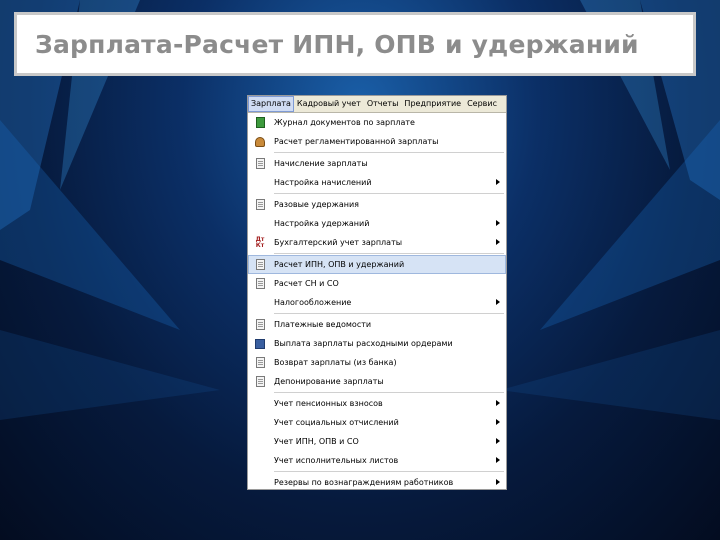  Describe the element at coordinates (377, 362) in the screenshot. I see `menu-item-salary-return: Возврат зарплаты (из банка)` at that location.